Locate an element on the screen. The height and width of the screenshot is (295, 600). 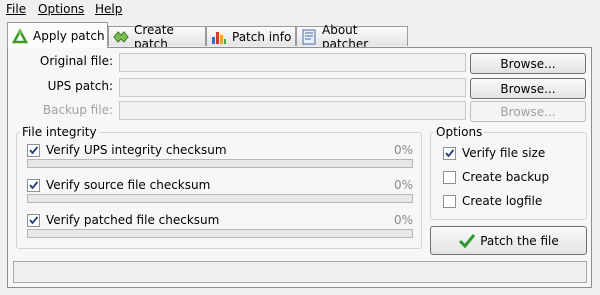
tab-about-patcher: About patcher is located at coordinates (352, 37).